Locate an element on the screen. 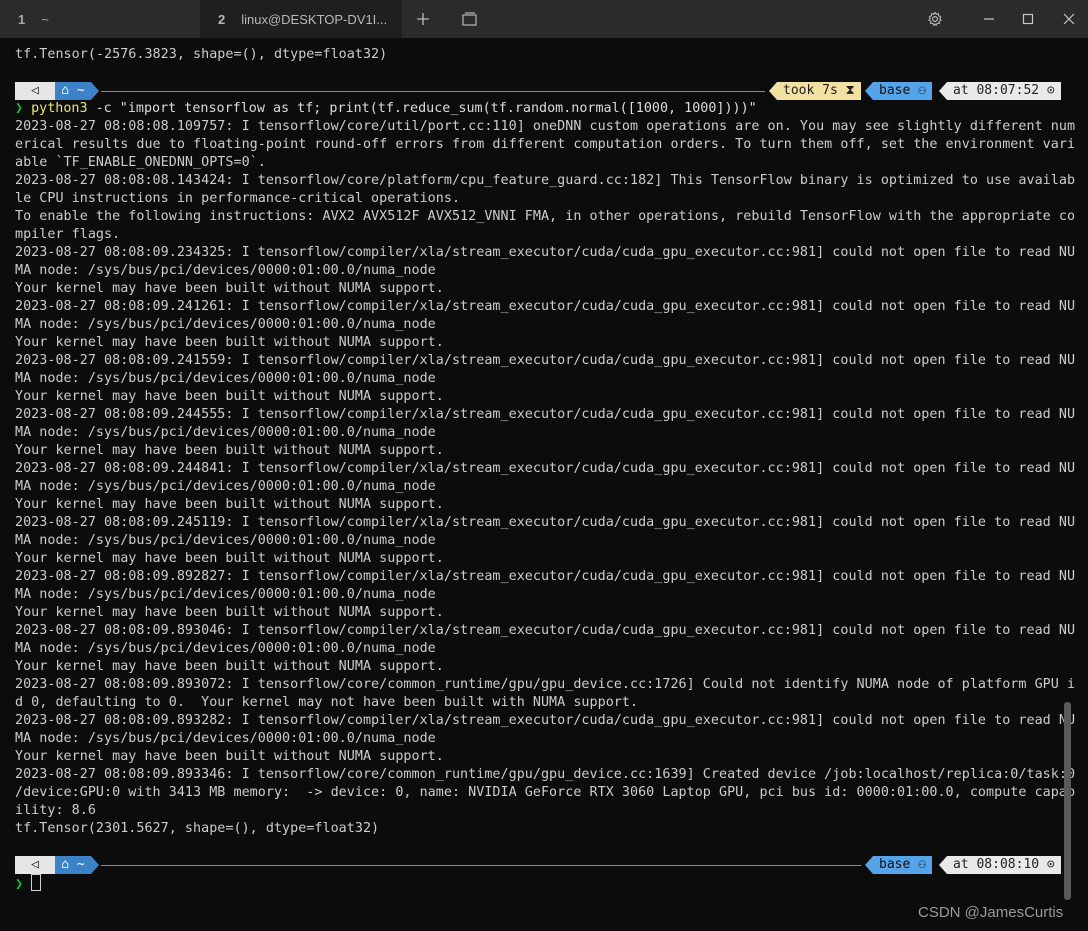  prompt-bar: ◁ ⌂ ~ took 7s ⧗ base ⚇ at 08:07:52 ⊙ is located at coordinates (545, 91).